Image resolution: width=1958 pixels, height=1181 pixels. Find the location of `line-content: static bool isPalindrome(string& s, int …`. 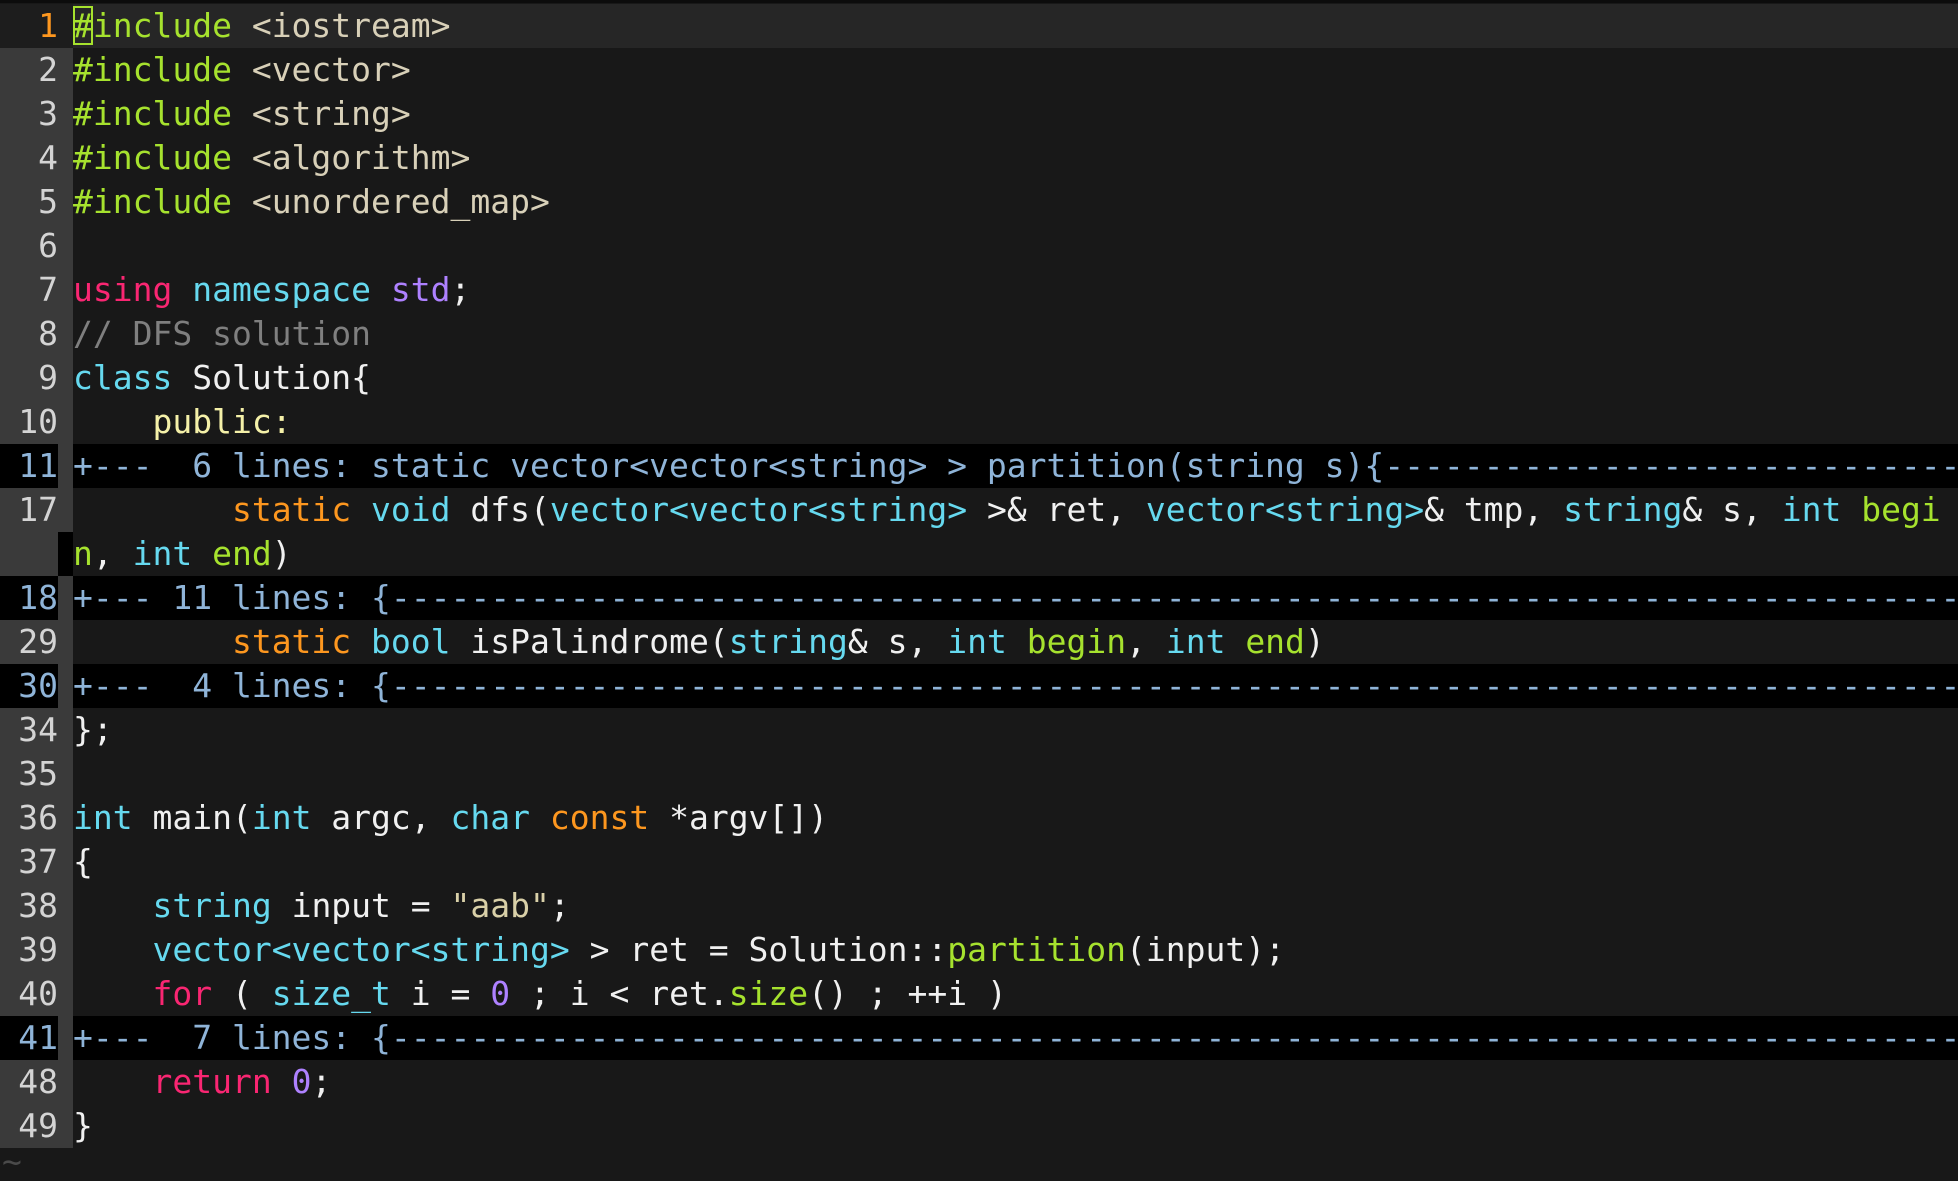

line-content: static bool isPalindrome(string& s, int … is located at coordinates (1015, 642).